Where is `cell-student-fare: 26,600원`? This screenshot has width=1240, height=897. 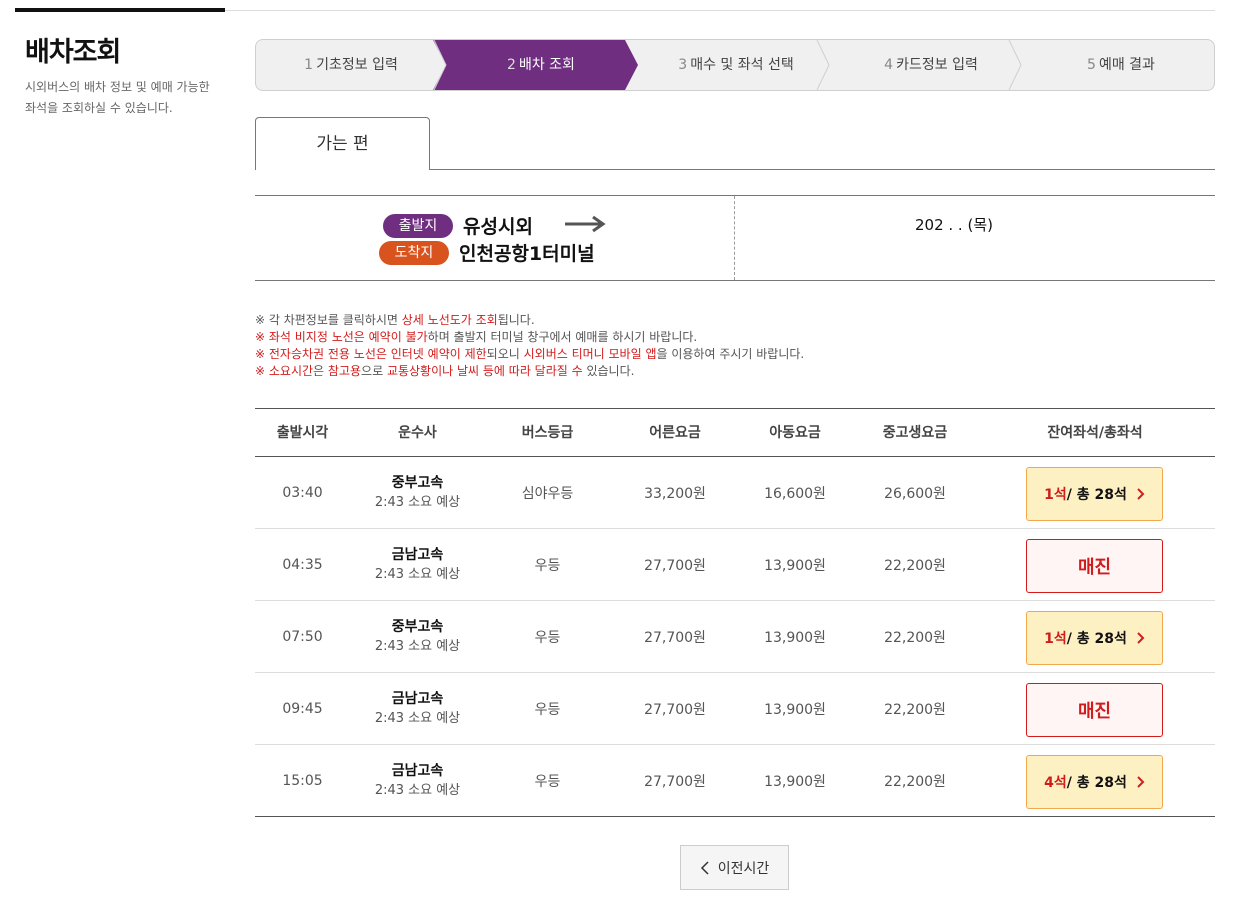 cell-student-fare: 26,600원 is located at coordinates (915, 494).